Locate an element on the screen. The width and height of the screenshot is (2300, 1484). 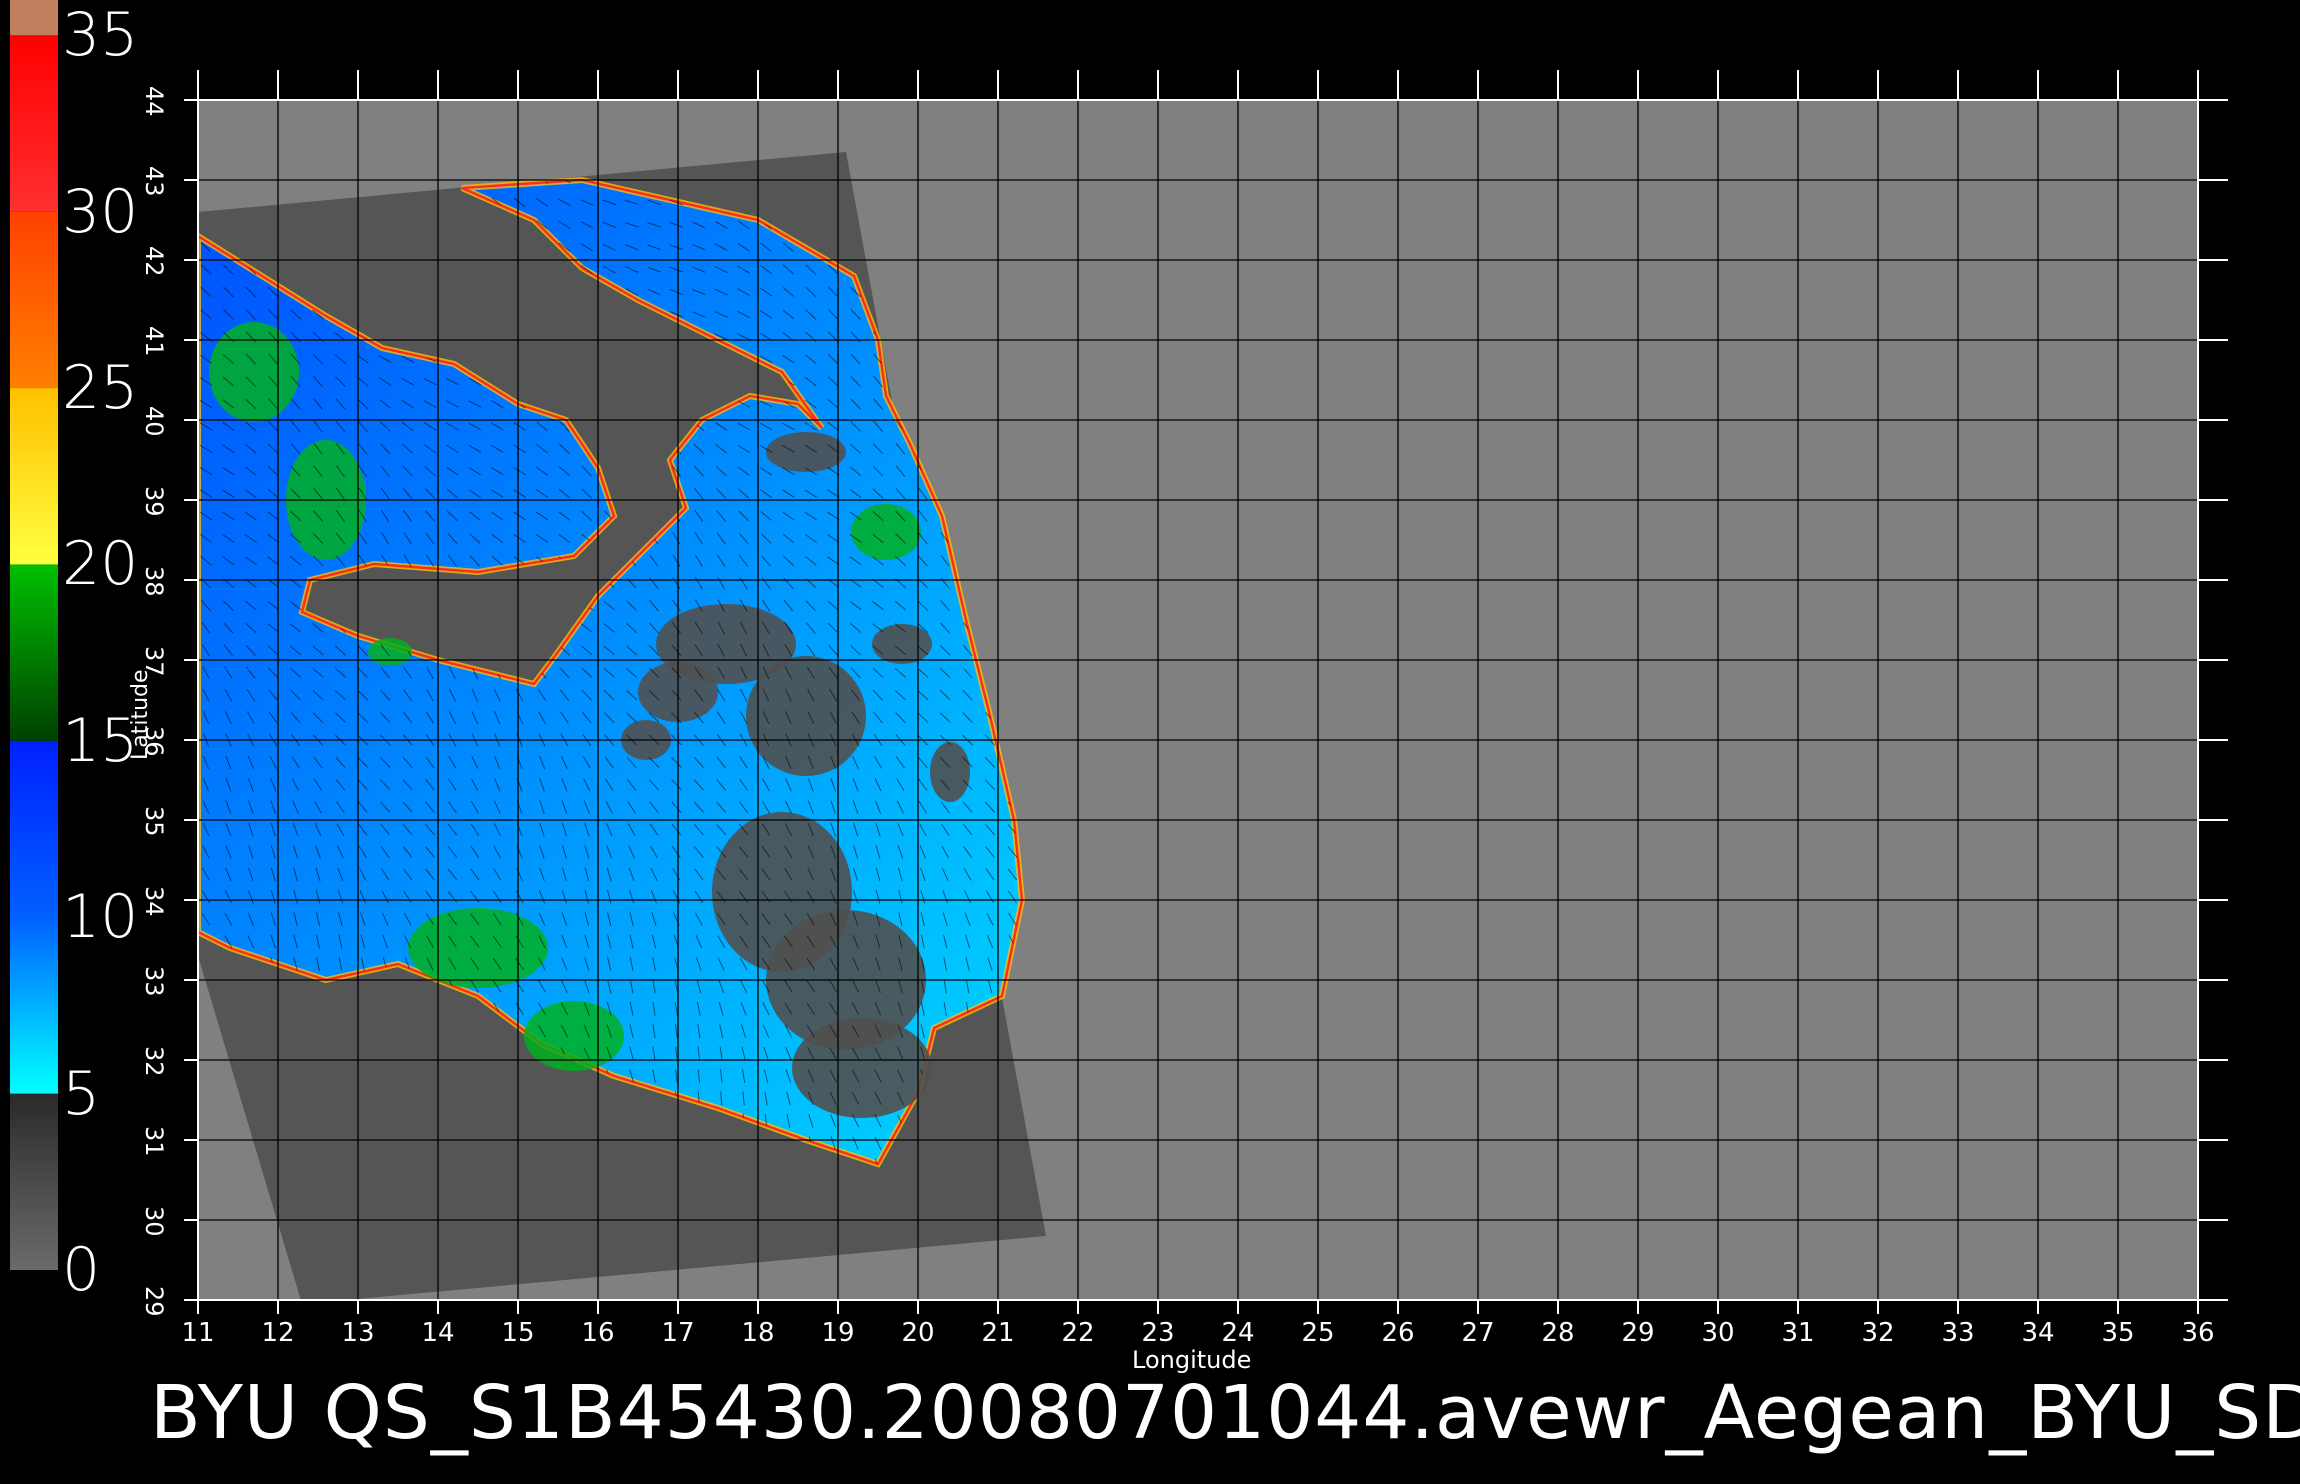
longitude-tick-label: 18 is located at coordinates (758, 1333).